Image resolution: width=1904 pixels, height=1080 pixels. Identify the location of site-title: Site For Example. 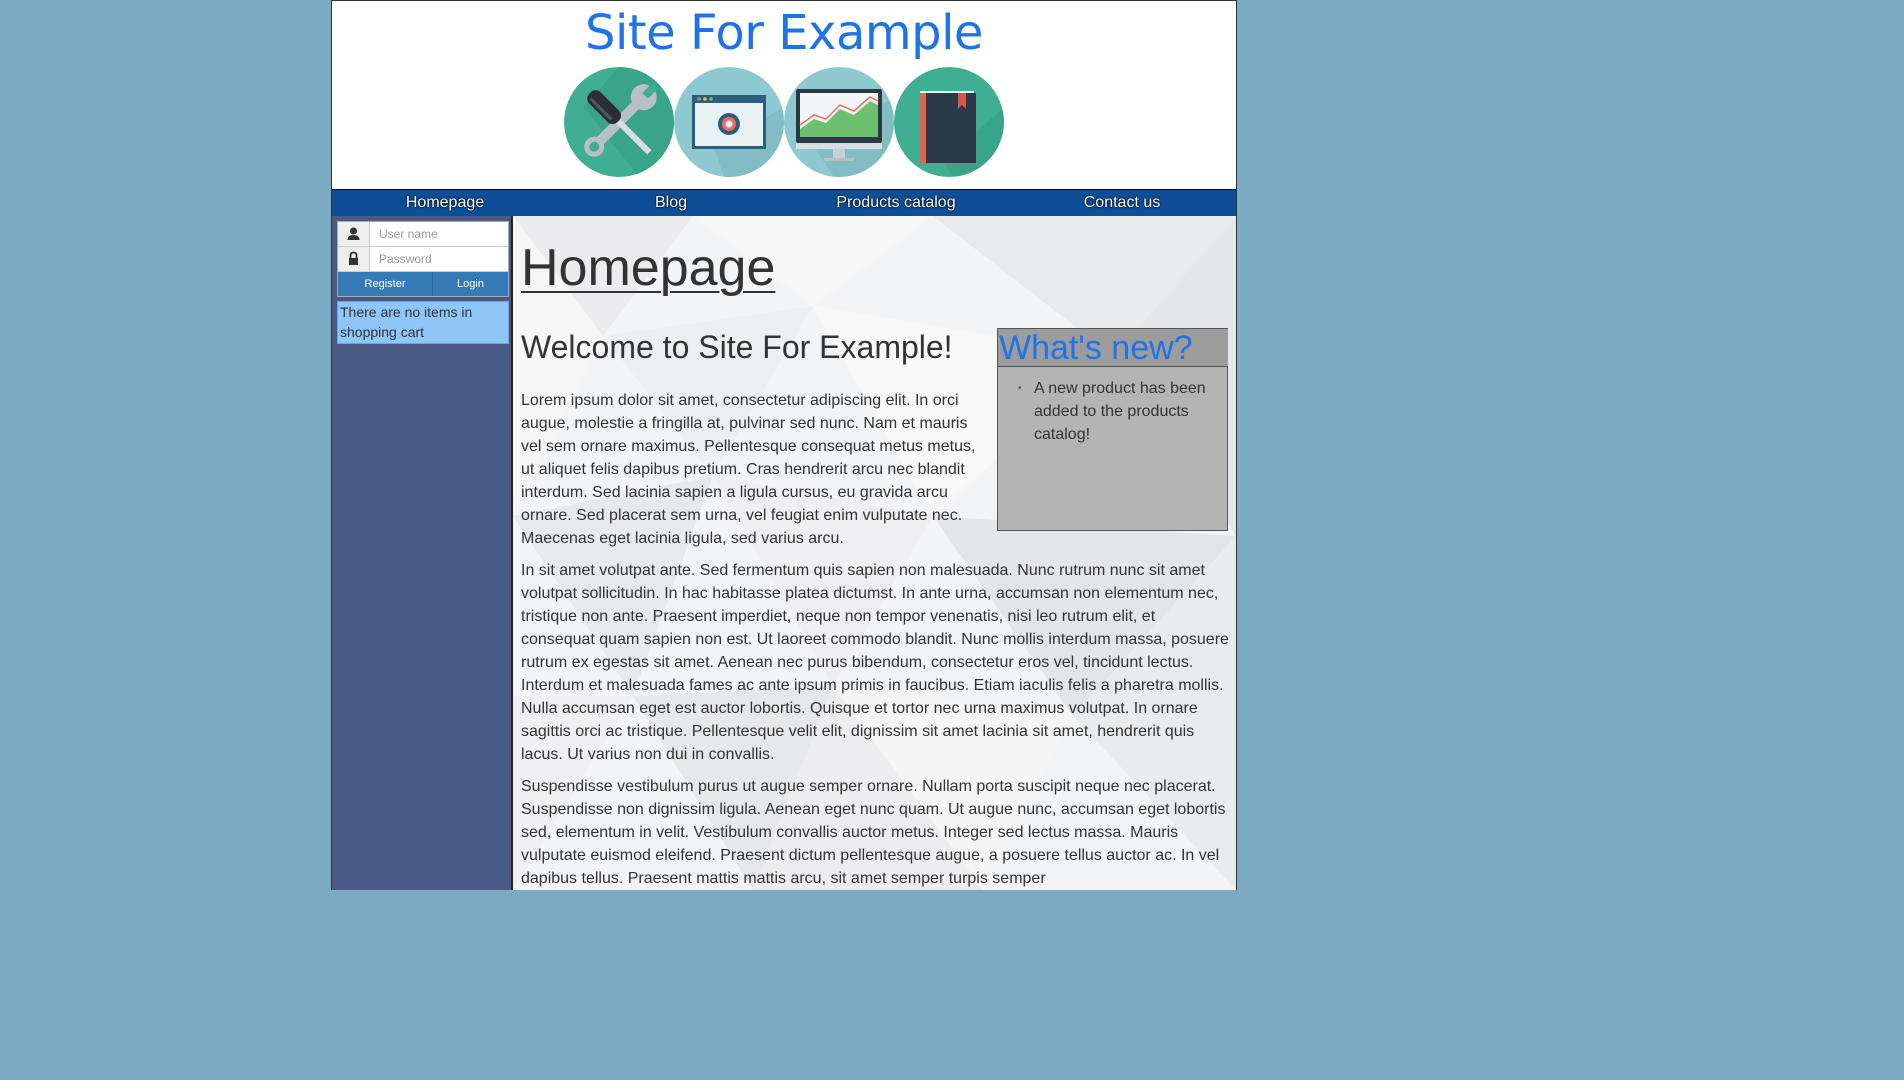
(784, 33).